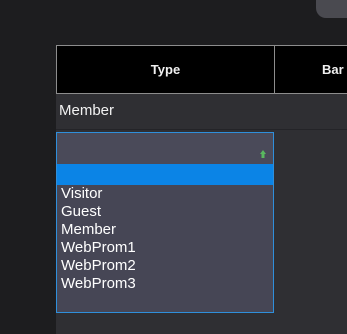 The height and width of the screenshot is (334, 347). What do you see at coordinates (166, 248) in the screenshot?
I see `dropdown-option-webprom1: WebProm1` at bounding box center [166, 248].